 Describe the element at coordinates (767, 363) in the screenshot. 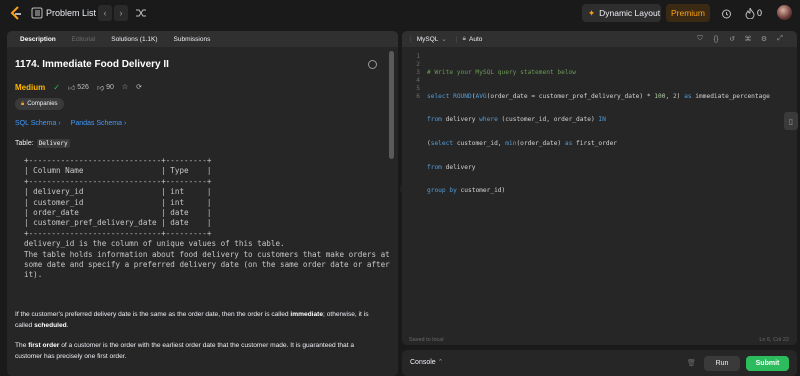

I see `submit-button: Submit` at that location.